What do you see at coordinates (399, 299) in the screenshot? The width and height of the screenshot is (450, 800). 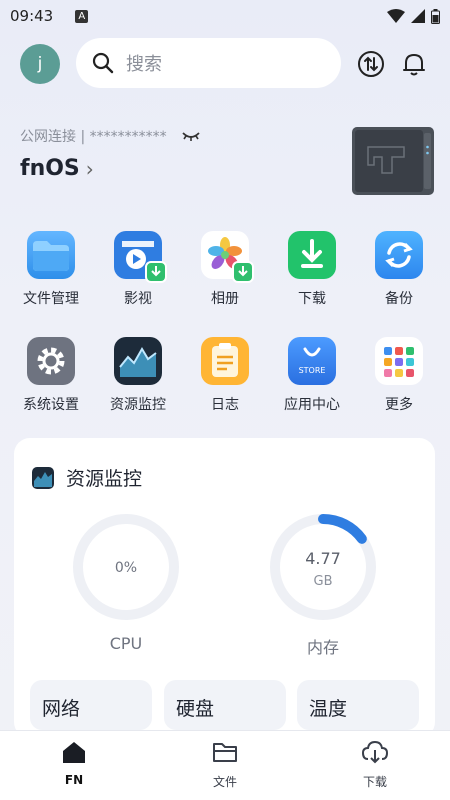 I see `app-label: 备份` at bounding box center [399, 299].